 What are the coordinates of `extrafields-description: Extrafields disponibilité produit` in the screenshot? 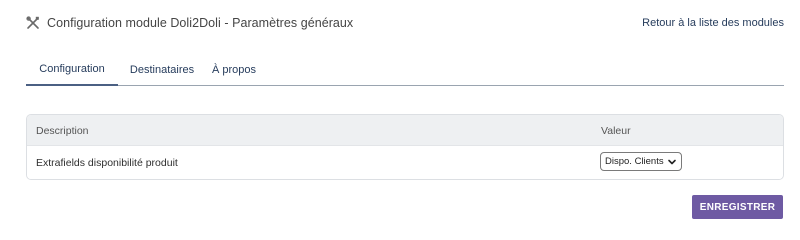 It's located at (107, 163).